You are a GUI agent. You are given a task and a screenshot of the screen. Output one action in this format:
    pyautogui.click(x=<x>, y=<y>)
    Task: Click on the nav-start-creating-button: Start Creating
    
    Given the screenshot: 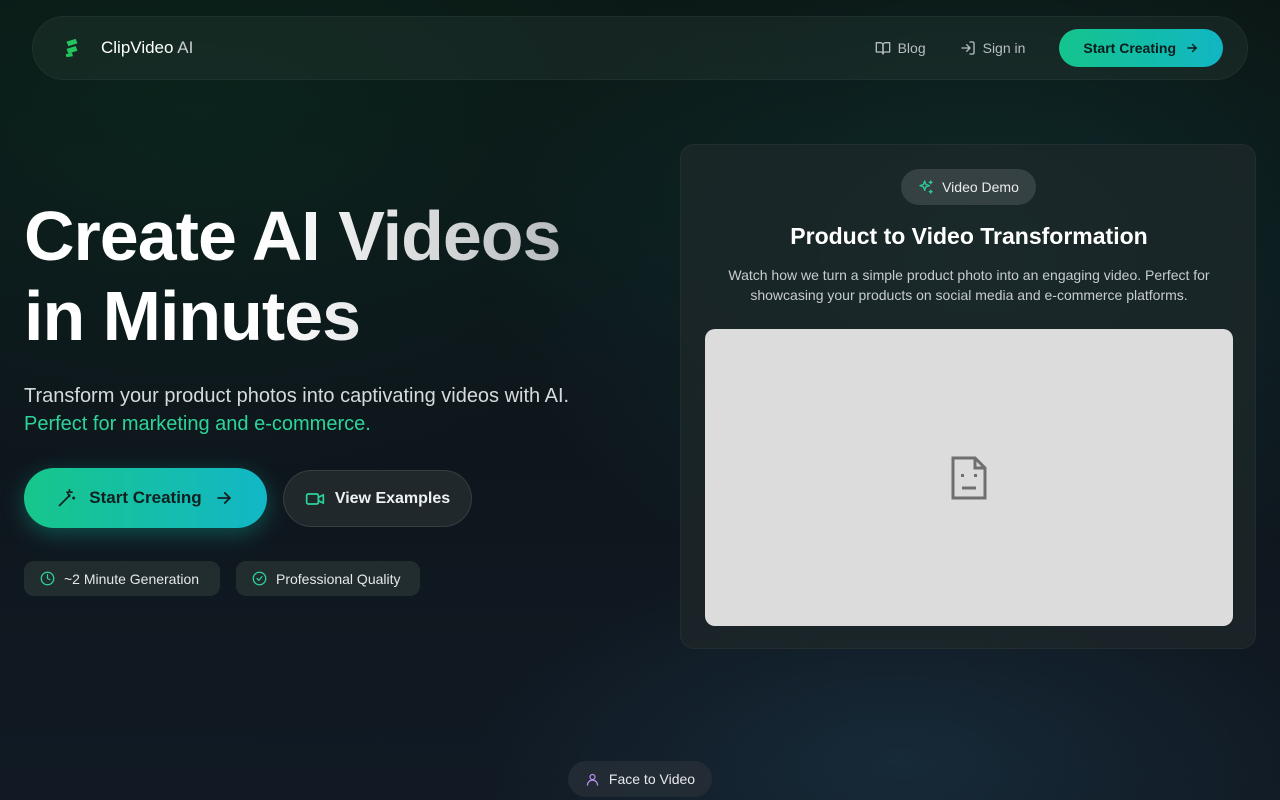 What is the action you would take?
    pyautogui.click(x=1141, y=48)
    